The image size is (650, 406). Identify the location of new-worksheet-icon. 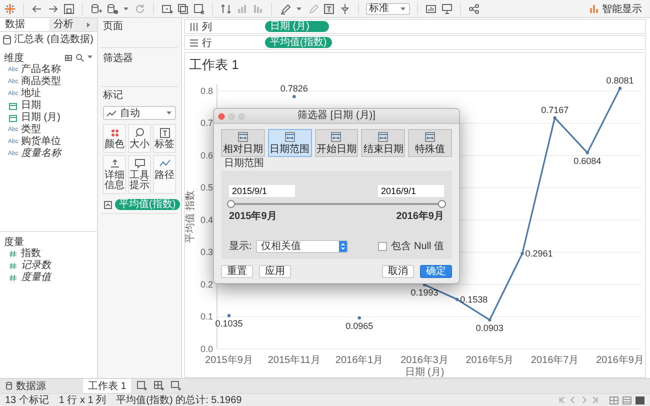
(142, 386).